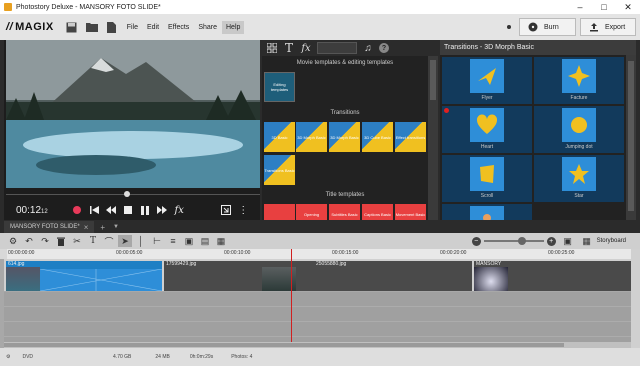  What do you see at coordinates (487, 178) in the screenshot?
I see `effect-tile-scroll: Scroll` at bounding box center [487, 178].